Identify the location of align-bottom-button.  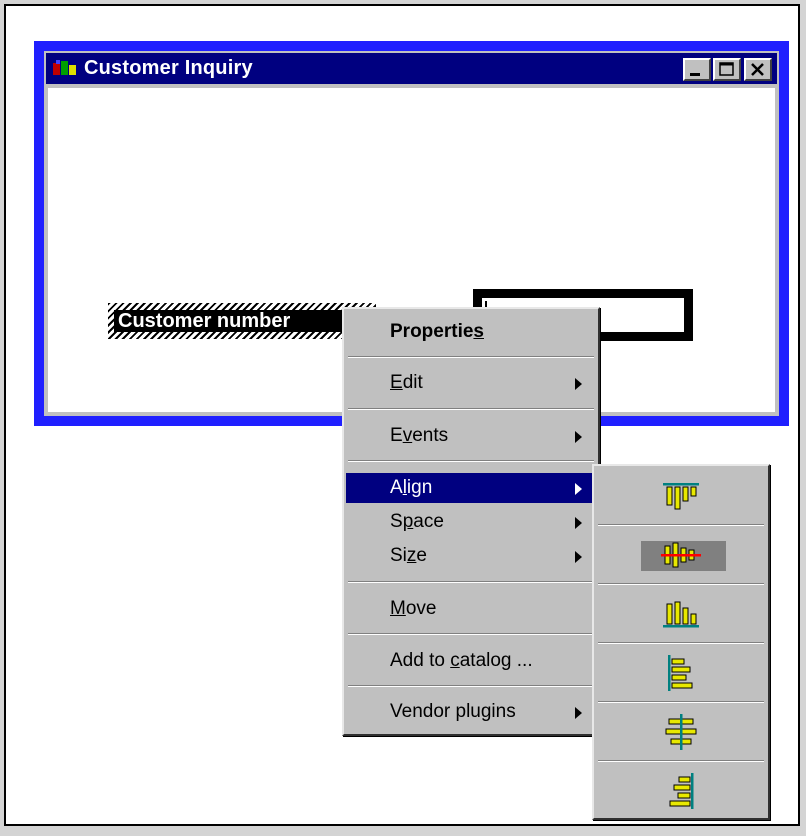
(681, 614).